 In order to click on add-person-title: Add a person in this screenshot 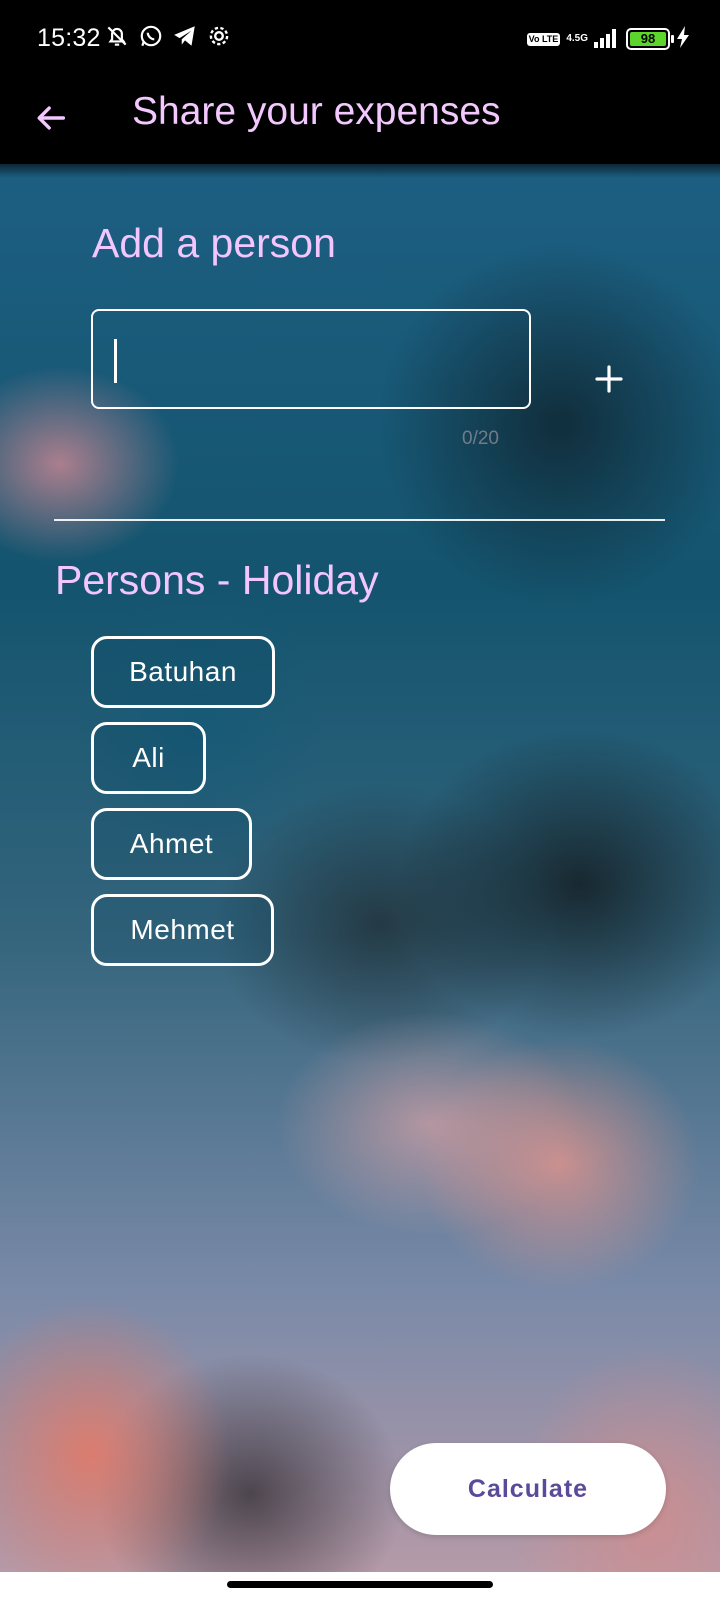, I will do `click(214, 243)`.